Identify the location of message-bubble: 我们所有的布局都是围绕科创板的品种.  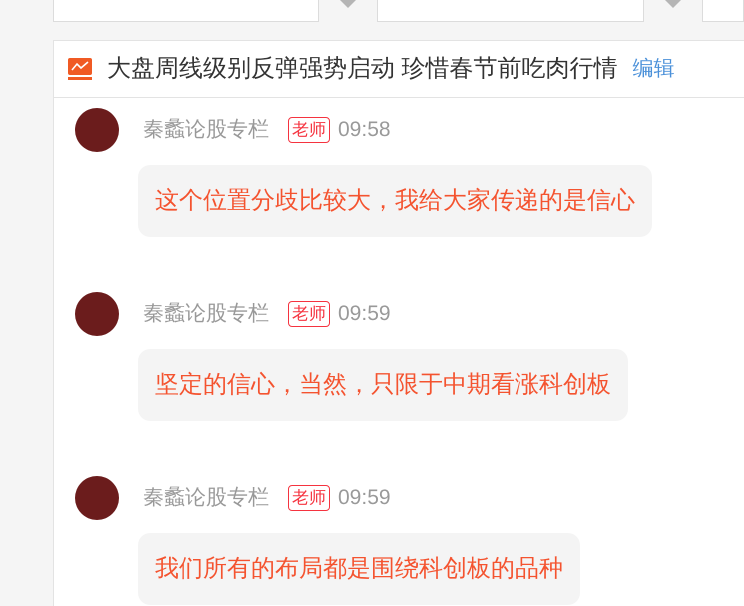
(359, 569).